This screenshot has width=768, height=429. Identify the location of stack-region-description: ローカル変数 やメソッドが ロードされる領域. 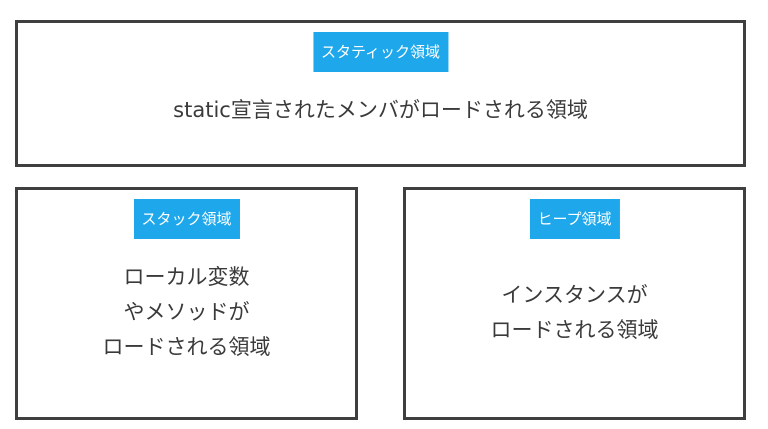
(186, 312).